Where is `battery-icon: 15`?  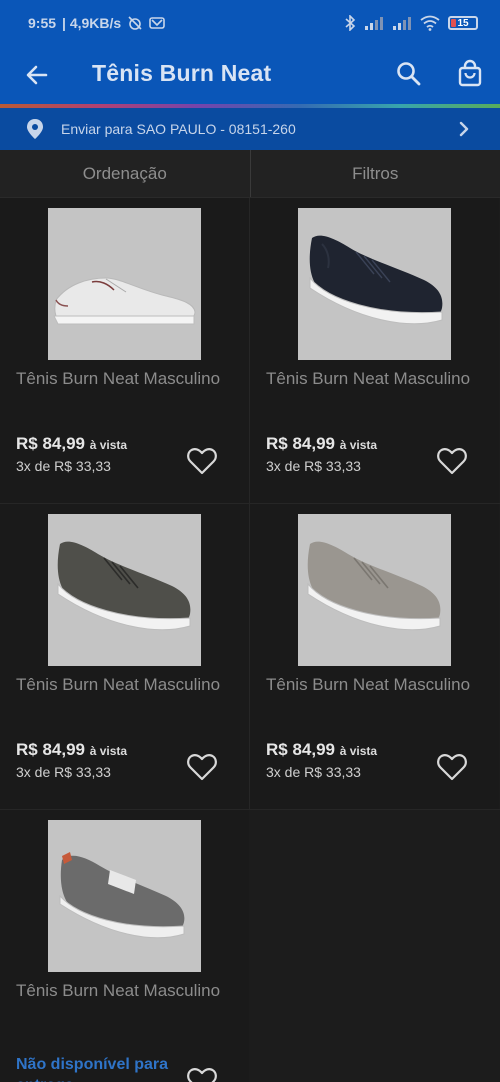 battery-icon: 15 is located at coordinates (463, 23).